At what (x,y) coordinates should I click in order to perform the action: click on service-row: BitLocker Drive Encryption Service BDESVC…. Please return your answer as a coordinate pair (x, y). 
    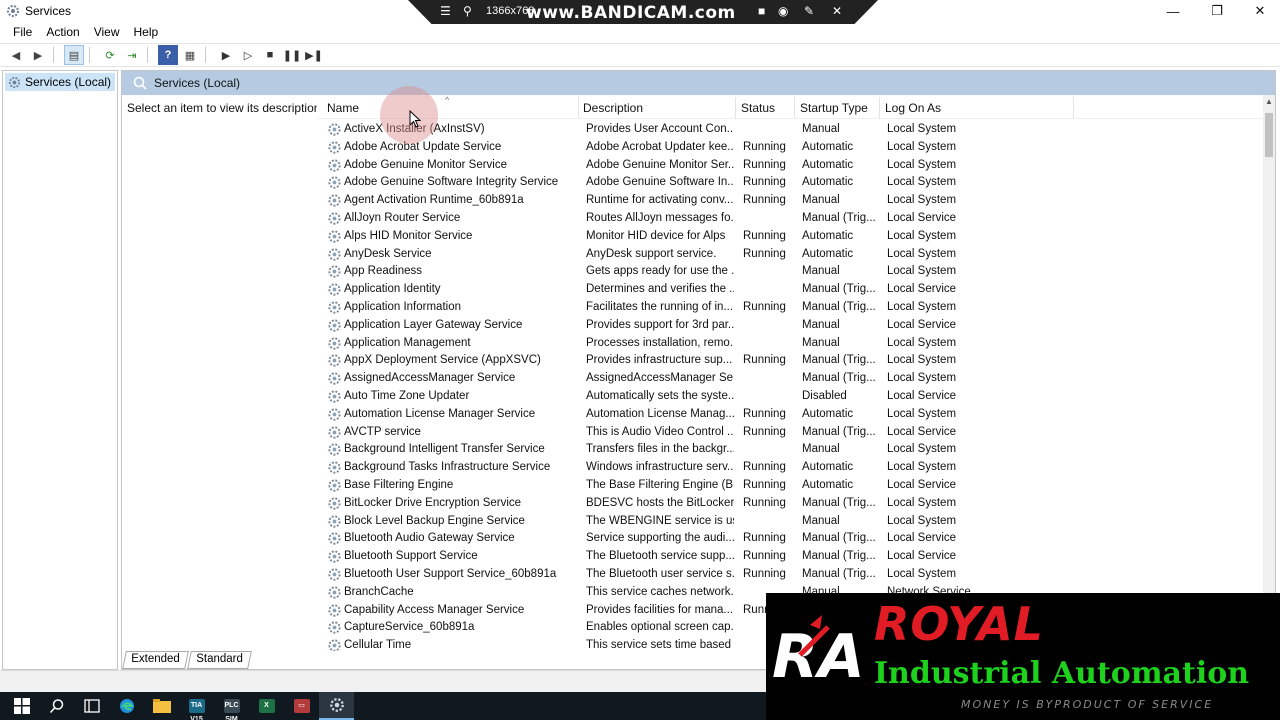
    Looking at the image, I should click on (796, 504).